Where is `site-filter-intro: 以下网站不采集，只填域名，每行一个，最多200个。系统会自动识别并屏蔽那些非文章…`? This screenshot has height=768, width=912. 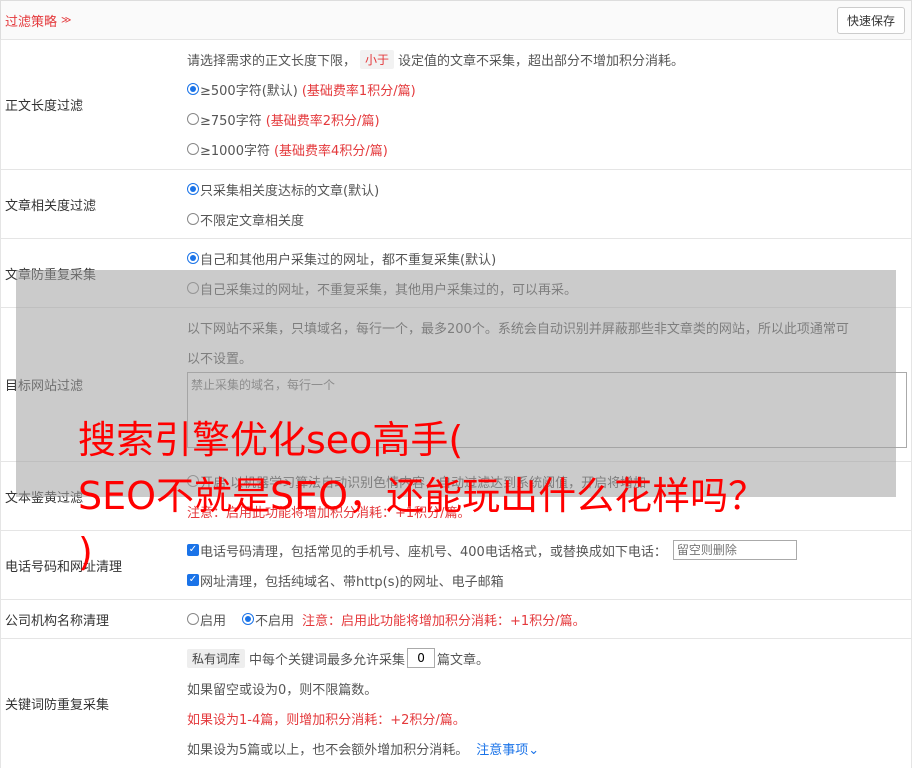
site-filter-intro: 以下网站不采集，只填域名，每行一个，最多200个。系统会自动识别并屏蔽那些非文章… is located at coordinates (518, 329).